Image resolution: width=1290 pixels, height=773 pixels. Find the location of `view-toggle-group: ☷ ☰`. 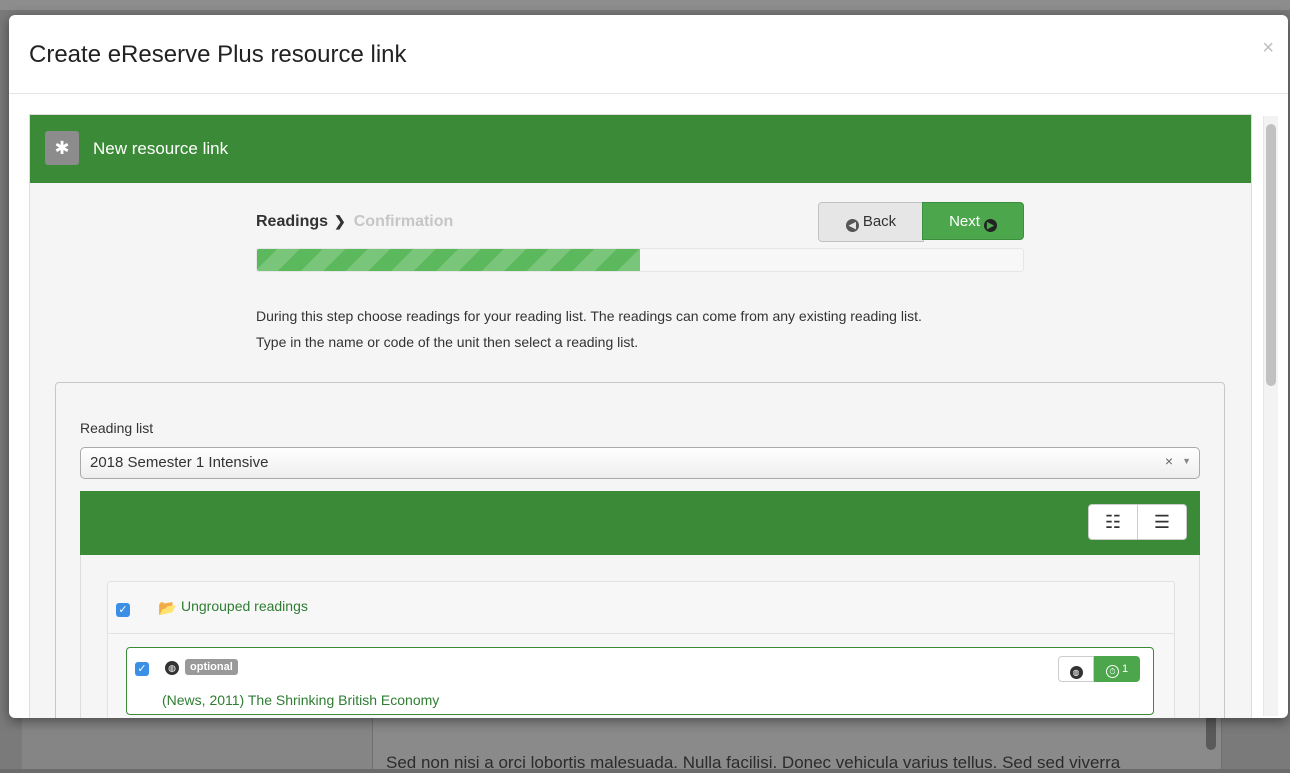

view-toggle-group: ☷ ☰ is located at coordinates (1137, 522).